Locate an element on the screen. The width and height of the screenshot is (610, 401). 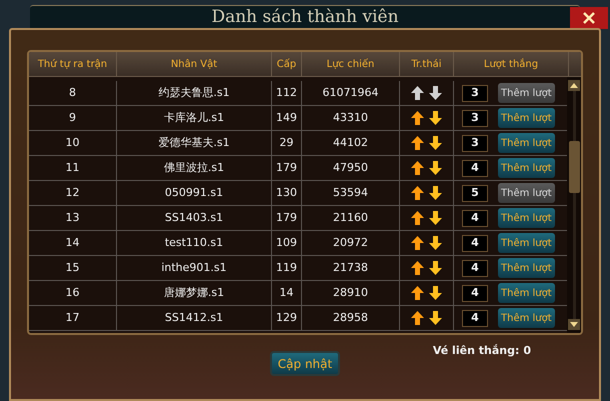
table-cell-text: 21160 is located at coordinates (350, 218).